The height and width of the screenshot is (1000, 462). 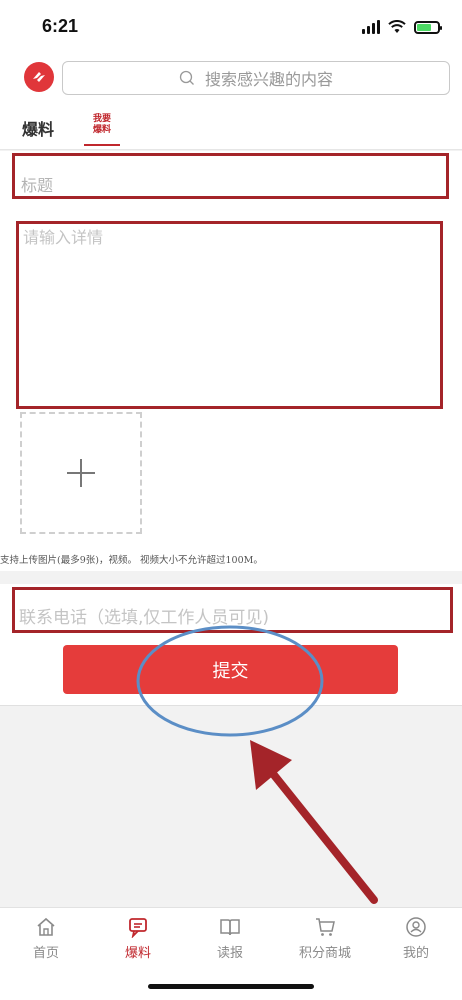 What do you see at coordinates (138, 928) in the screenshot?
I see `report-icon` at bounding box center [138, 928].